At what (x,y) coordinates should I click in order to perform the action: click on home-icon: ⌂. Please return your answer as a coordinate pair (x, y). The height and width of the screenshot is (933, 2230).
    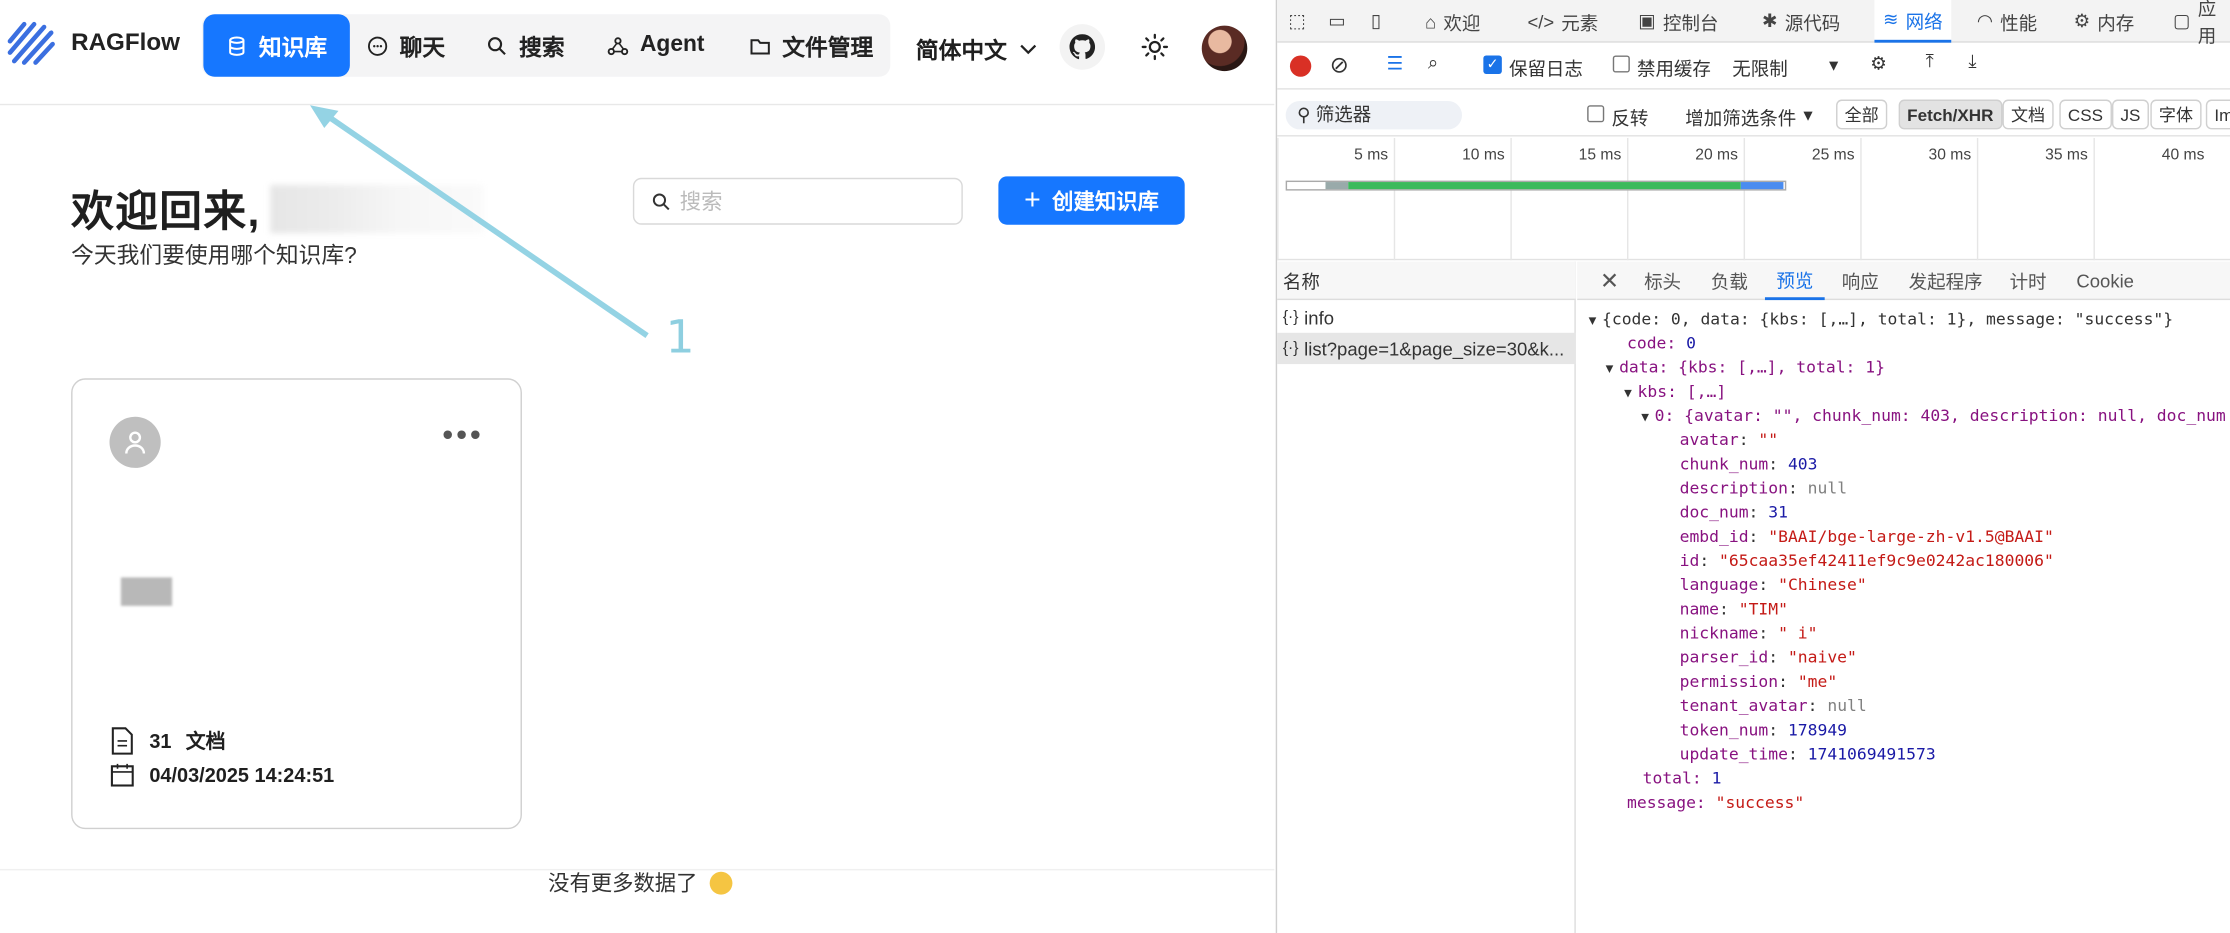
    Looking at the image, I should click on (1431, 21).